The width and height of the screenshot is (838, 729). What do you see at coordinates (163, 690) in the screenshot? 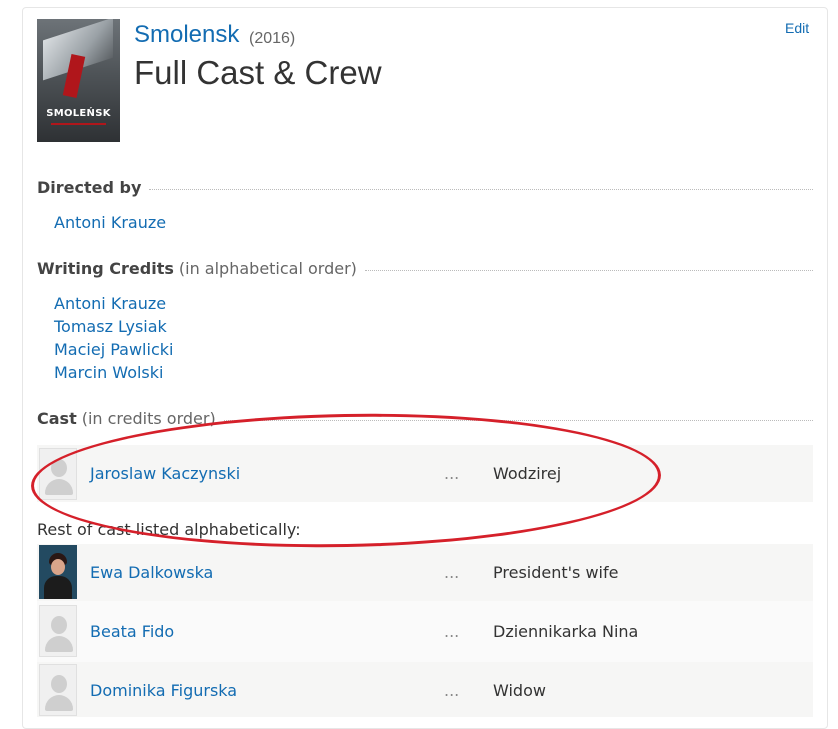
I see `actor-link: Dominika Figurska` at bounding box center [163, 690].